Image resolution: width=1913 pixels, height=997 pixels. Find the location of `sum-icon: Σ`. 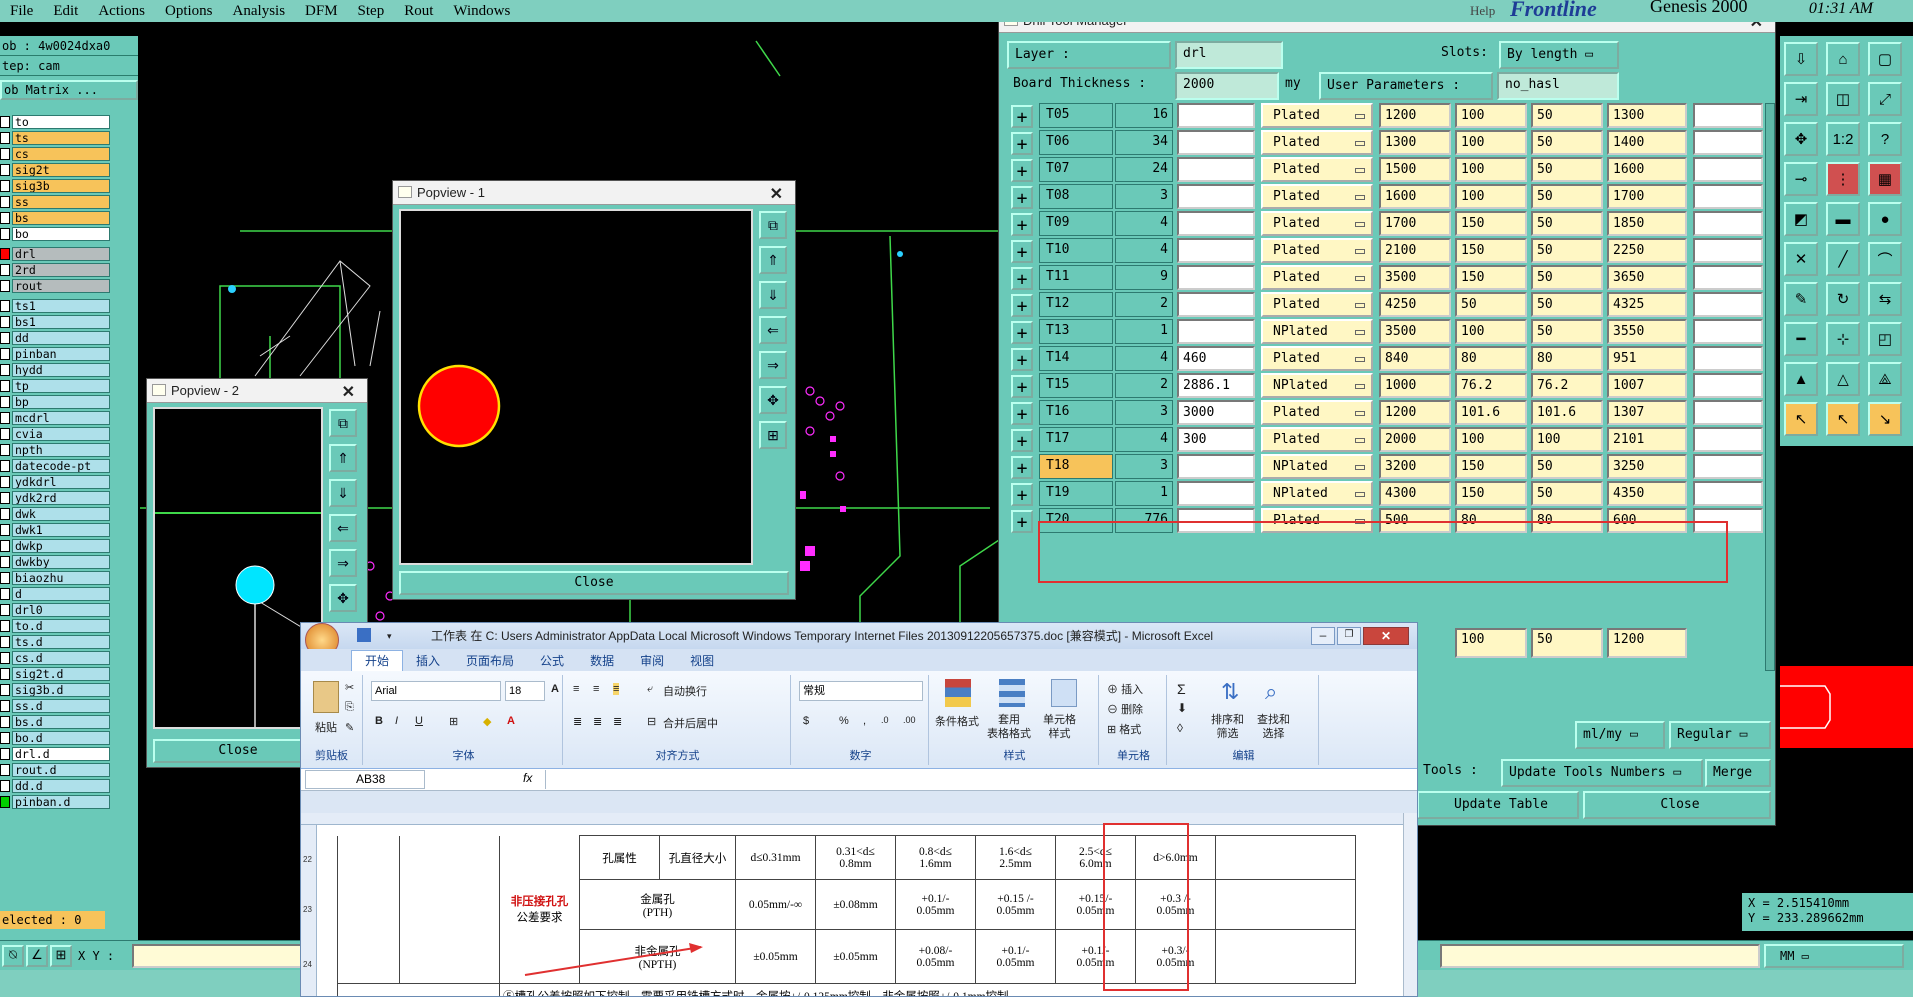

sum-icon: Σ is located at coordinates (1181, 689).